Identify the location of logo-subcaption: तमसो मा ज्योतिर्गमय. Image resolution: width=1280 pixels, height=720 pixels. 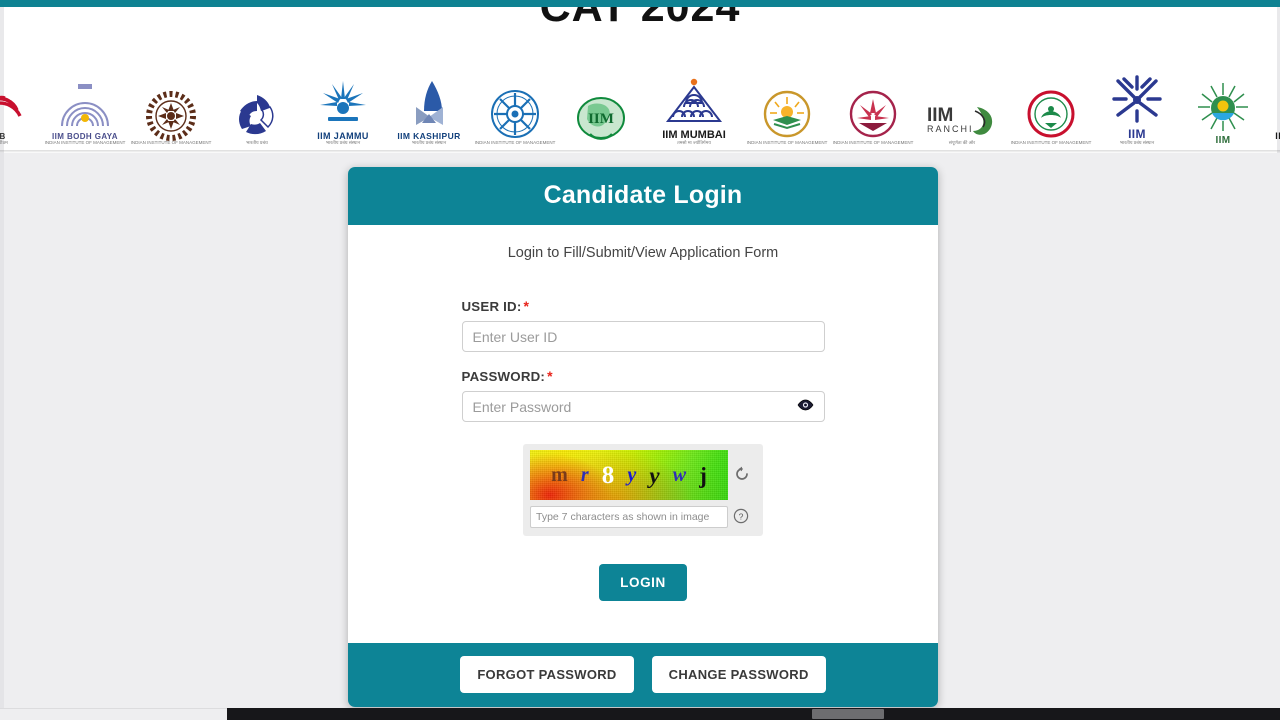
(694, 143).